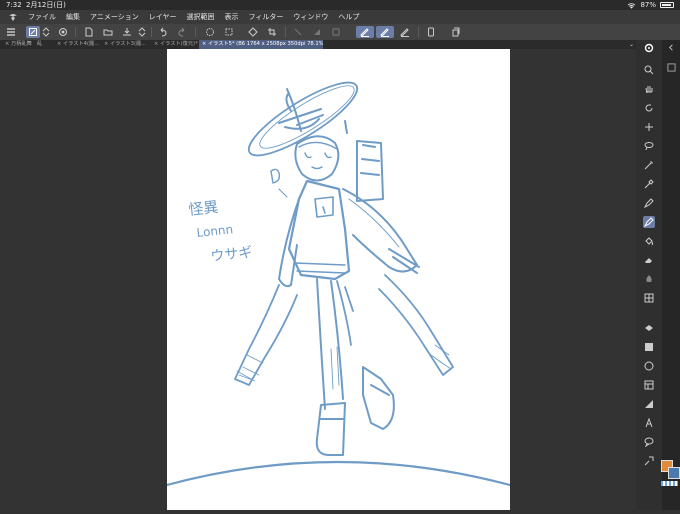 The height and width of the screenshot is (514, 680). Describe the element at coordinates (298, 32) in the screenshot. I see `hide-selection-icon` at that location.